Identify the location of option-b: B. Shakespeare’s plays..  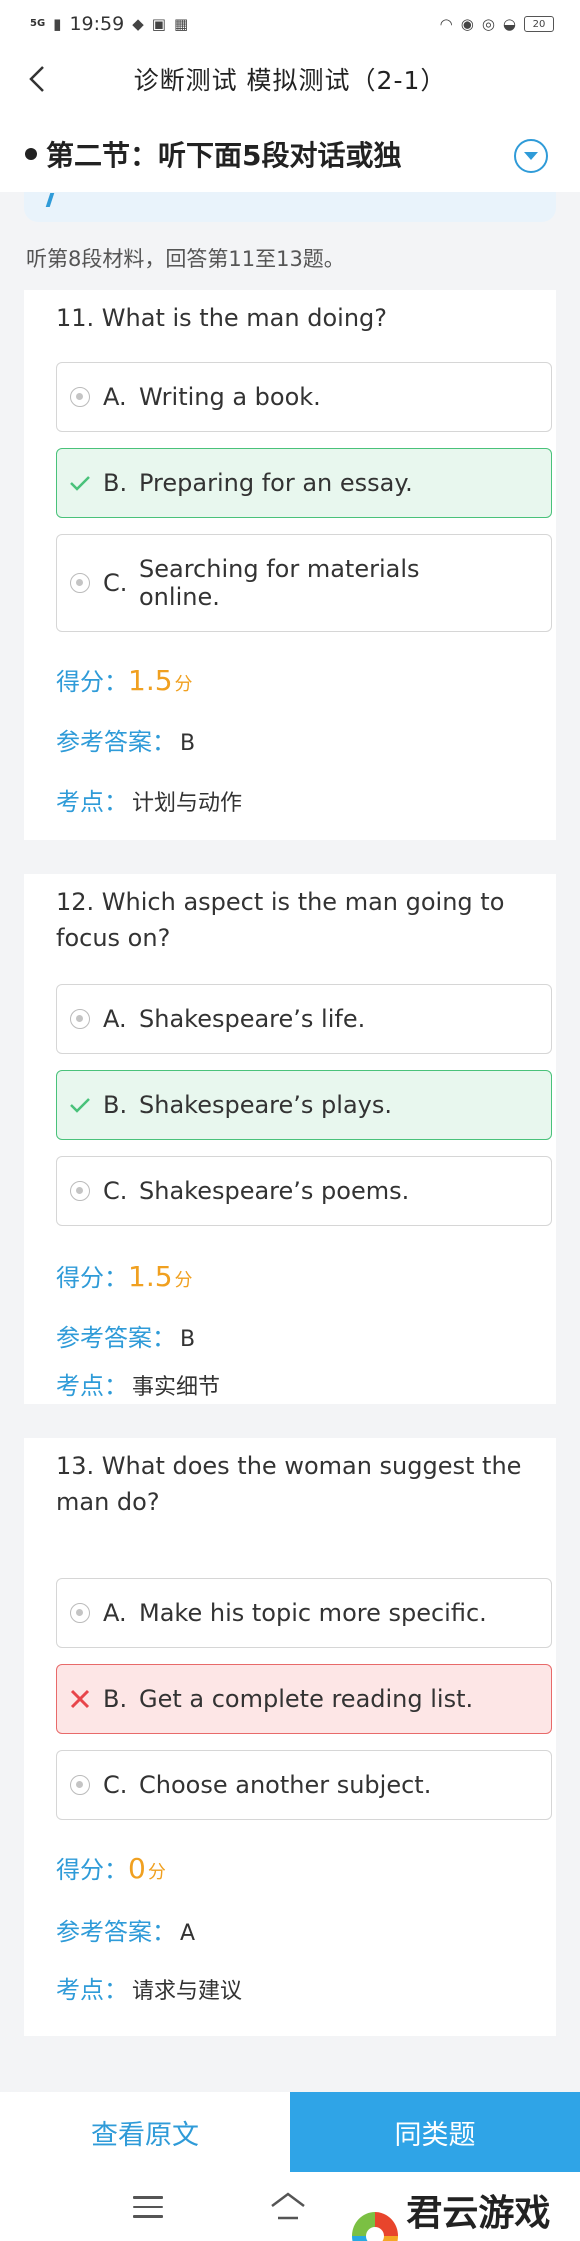
(304, 1105).